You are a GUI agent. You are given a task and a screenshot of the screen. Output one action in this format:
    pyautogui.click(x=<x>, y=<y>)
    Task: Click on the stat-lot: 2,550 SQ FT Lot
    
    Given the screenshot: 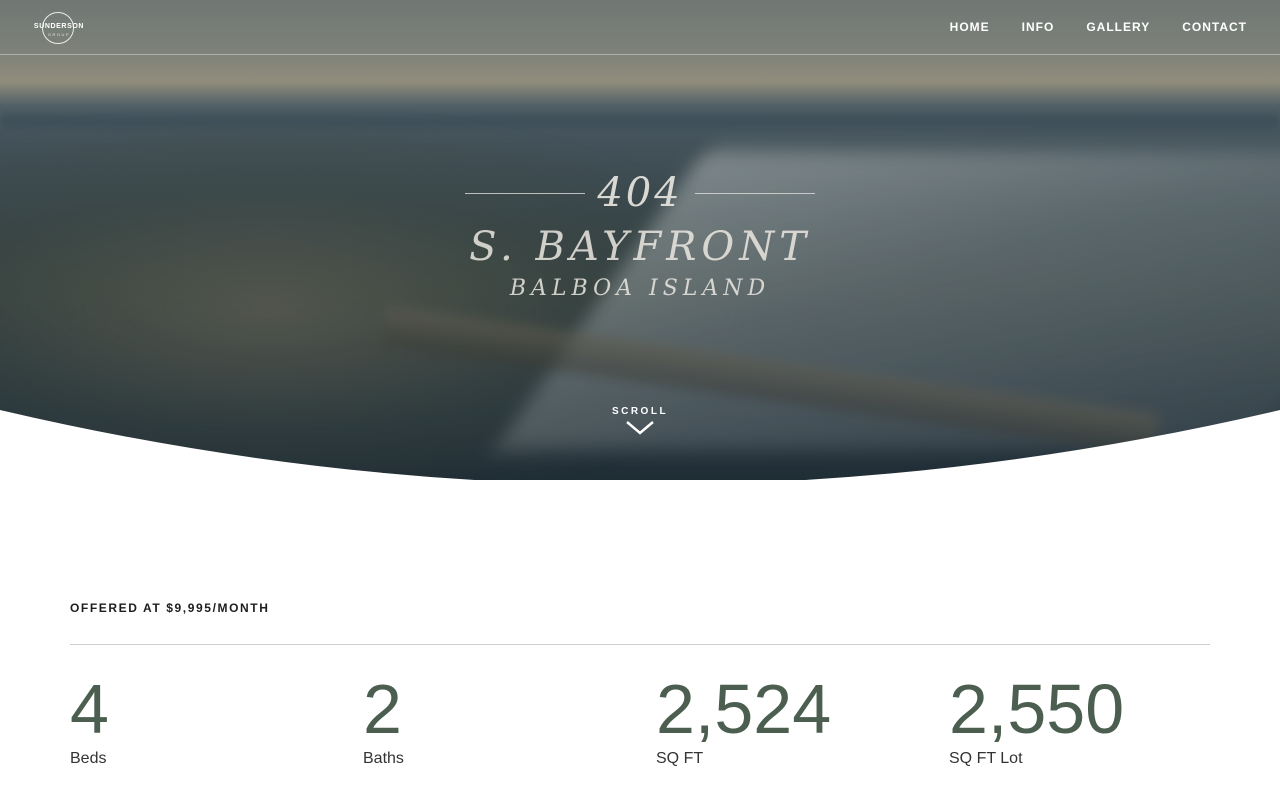 What is the action you would take?
    pyautogui.click(x=1095, y=720)
    